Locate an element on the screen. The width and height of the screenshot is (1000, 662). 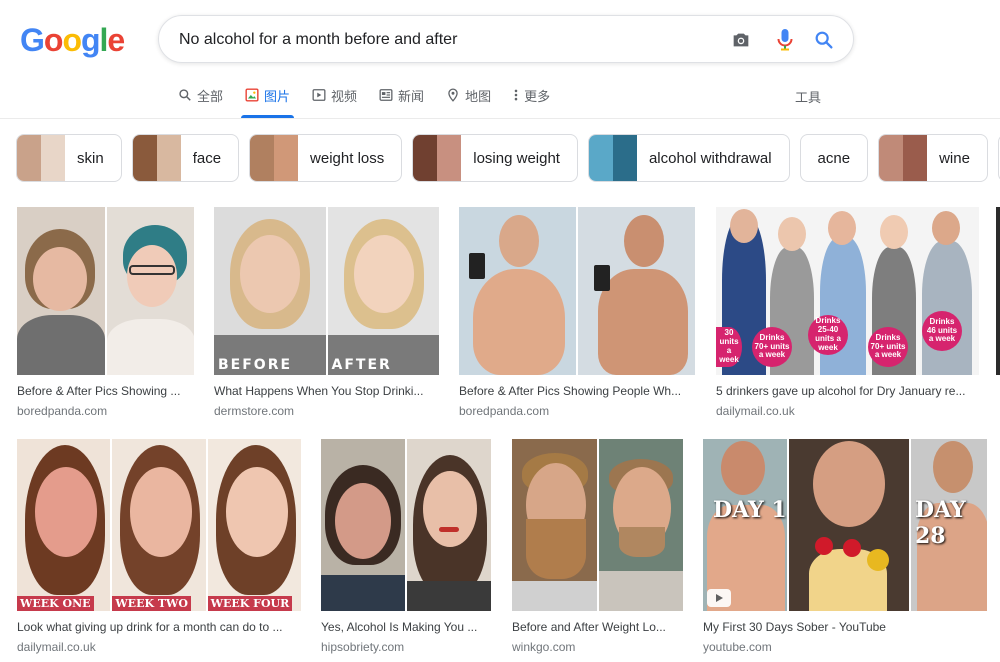
chip-wine: wine is located at coordinates (933, 158).